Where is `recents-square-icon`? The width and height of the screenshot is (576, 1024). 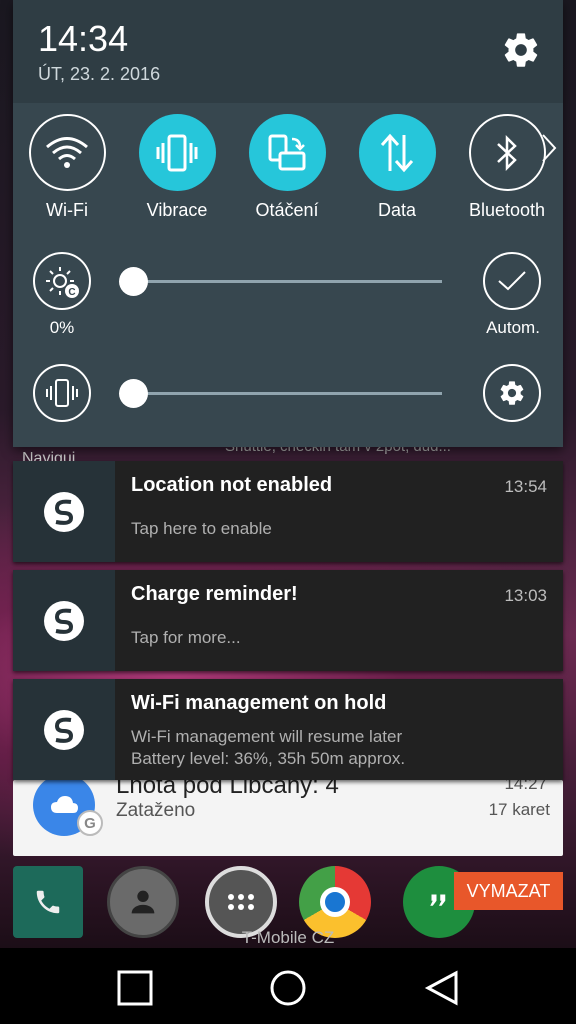
recents-square-icon is located at coordinates (135, 988).